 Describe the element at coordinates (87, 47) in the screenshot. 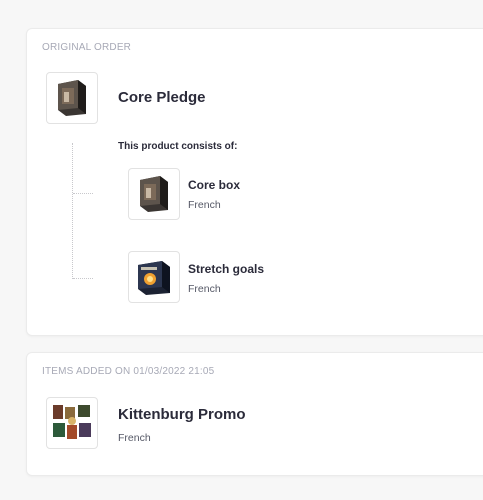

I see `section-label-original-order: ORIGINAL ORDER` at that location.